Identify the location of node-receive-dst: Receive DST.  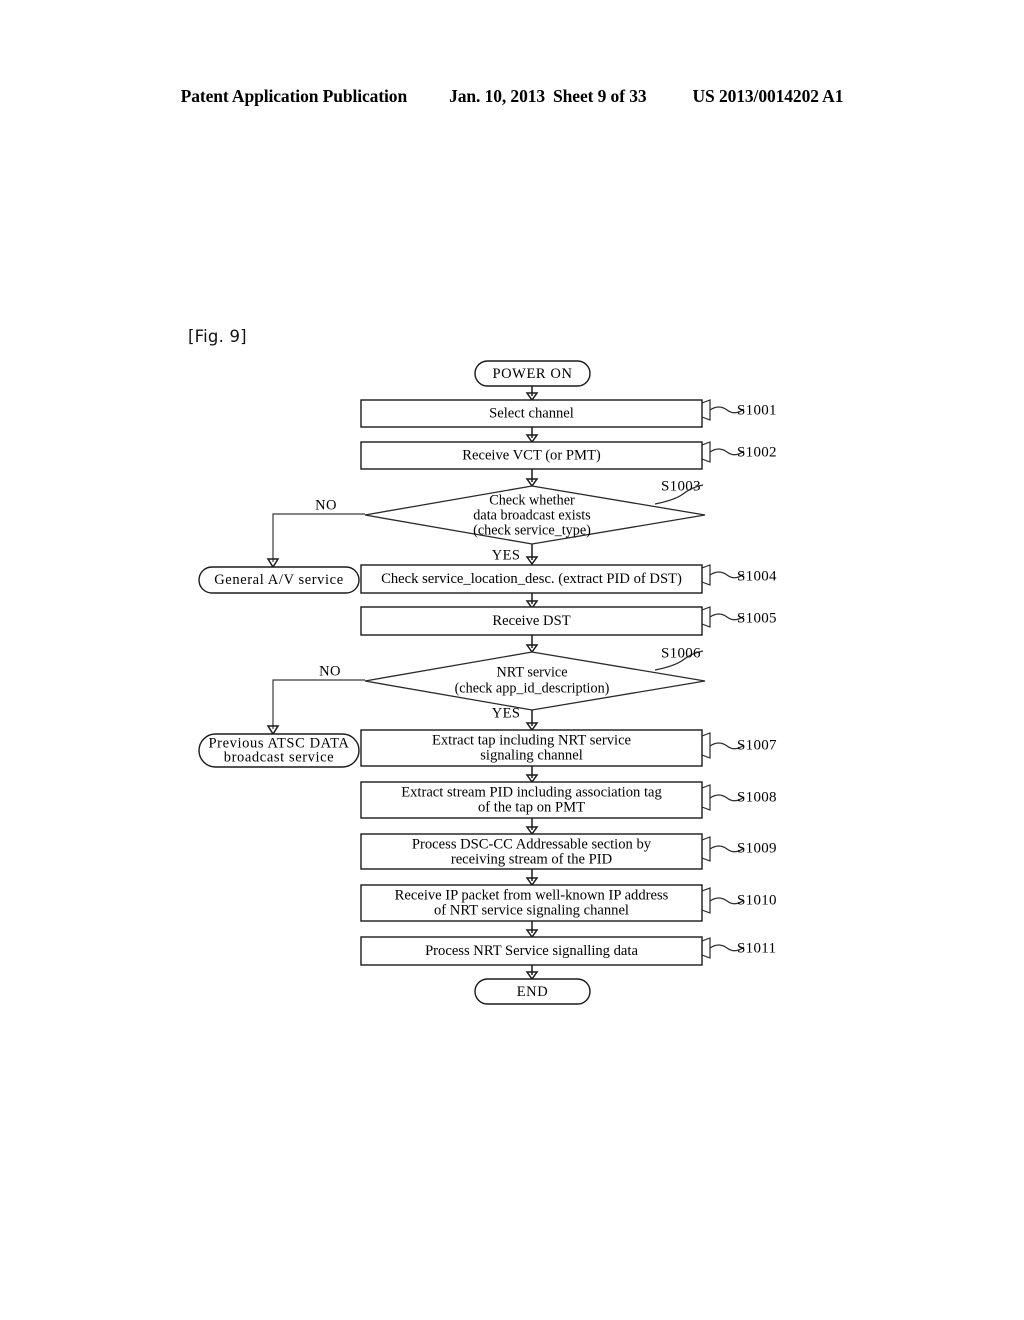
(531, 621).